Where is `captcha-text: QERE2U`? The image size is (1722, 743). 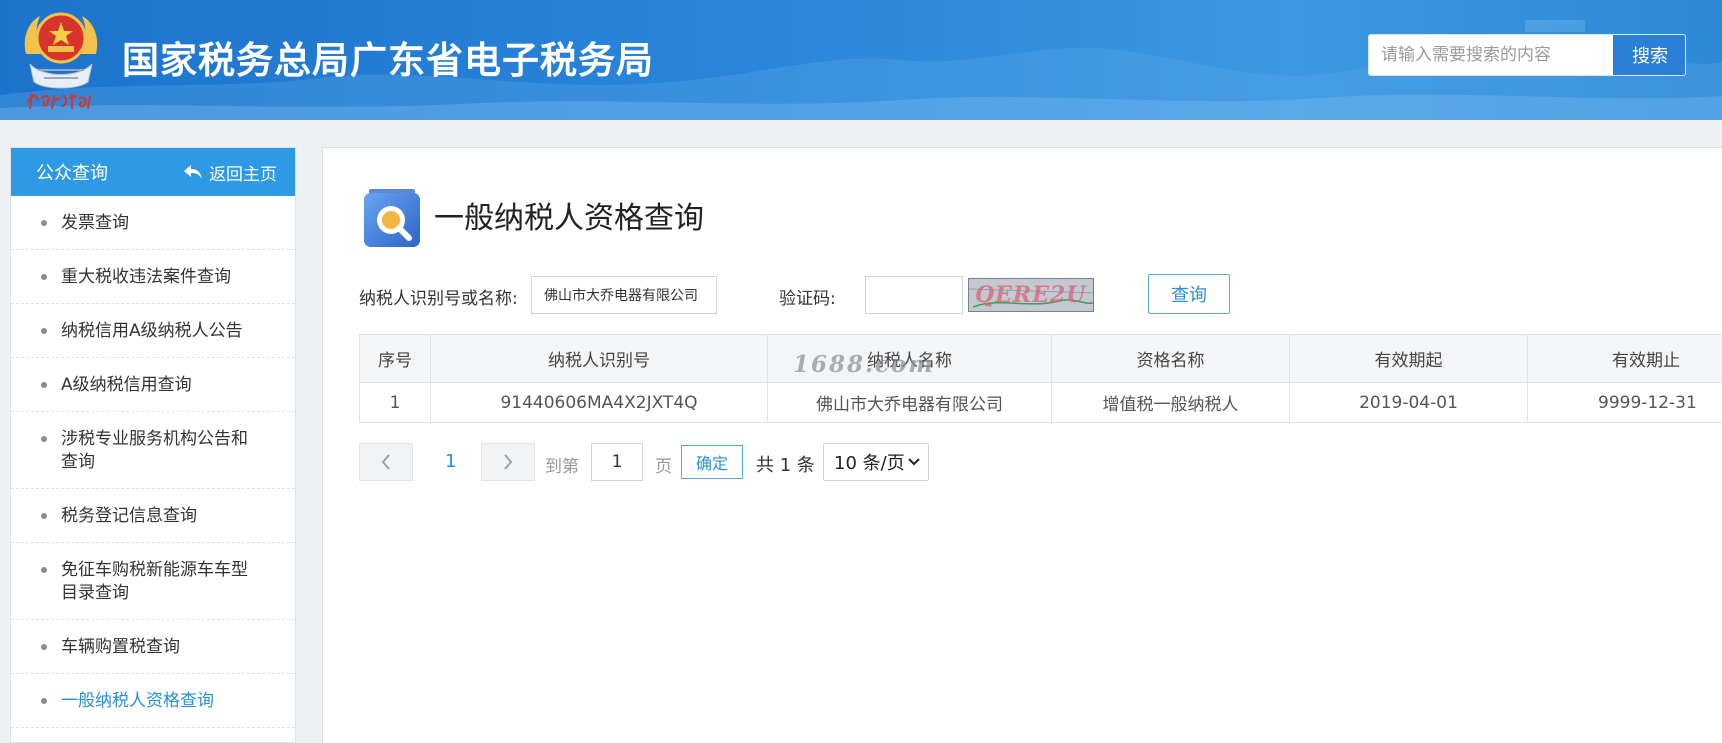 captcha-text: QERE2U is located at coordinates (1031, 295).